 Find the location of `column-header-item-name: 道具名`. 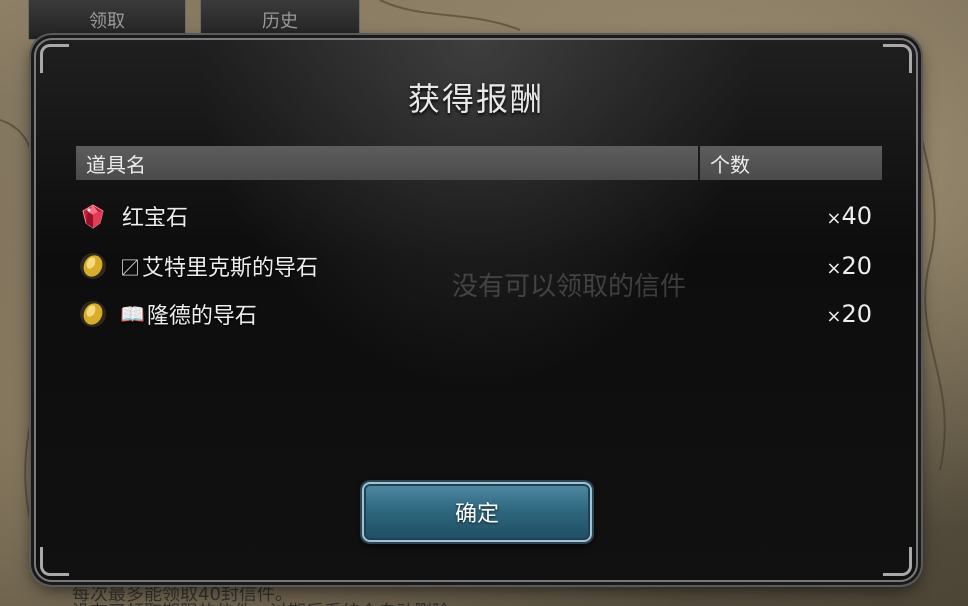

column-header-item-name: 道具名 is located at coordinates (388, 163).